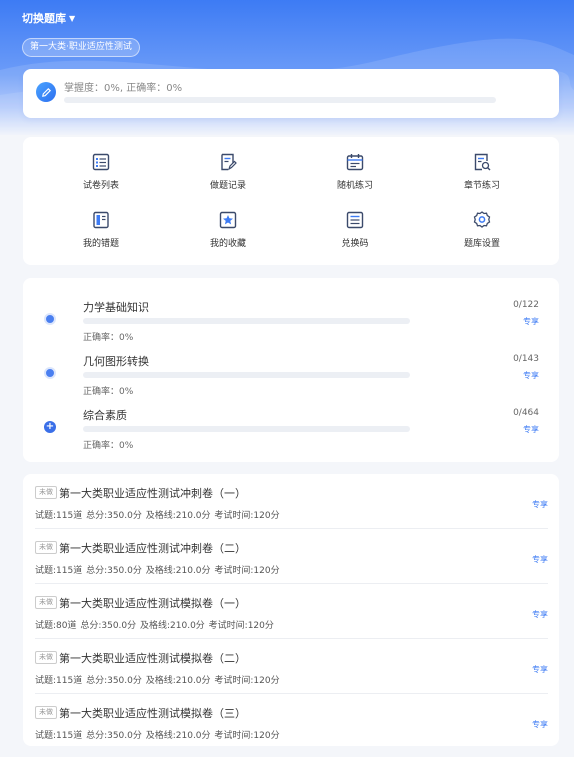  What do you see at coordinates (291, 93) in the screenshot?
I see `mastery-card: 掌握度：0%, 正确率：0%` at bounding box center [291, 93].